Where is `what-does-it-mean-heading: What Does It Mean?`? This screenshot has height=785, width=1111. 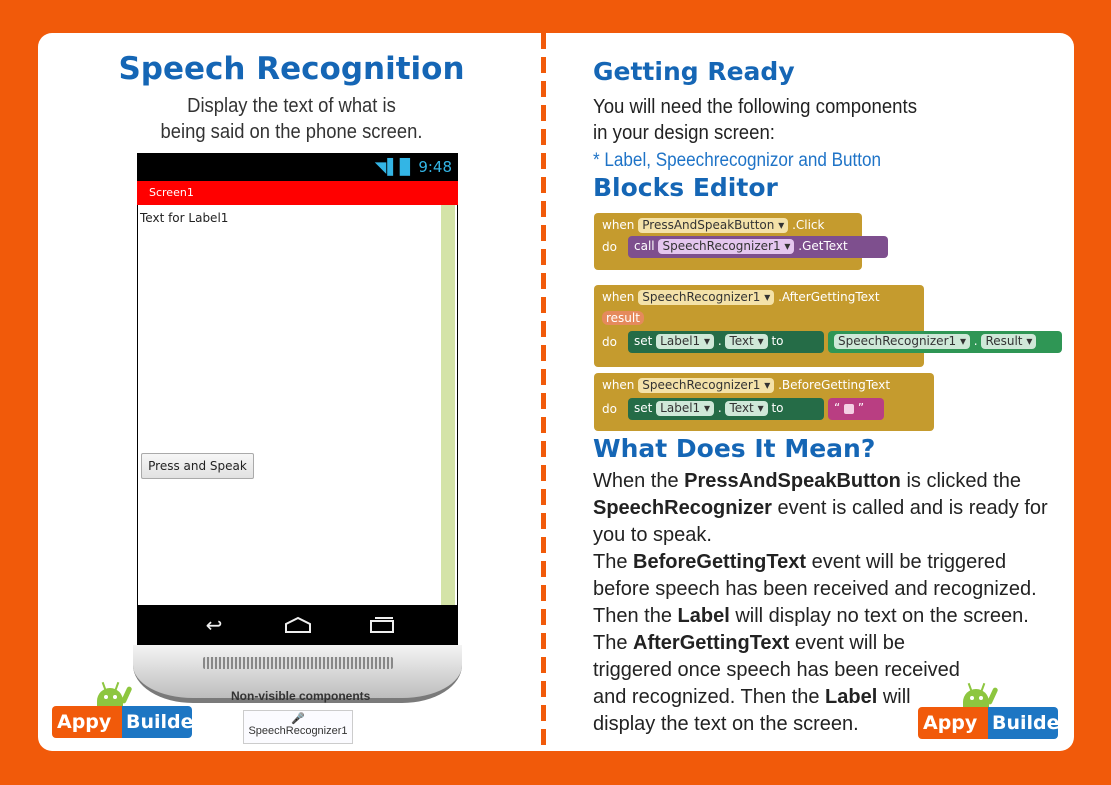 what-does-it-mean-heading: What Does It Mean? is located at coordinates (734, 448).